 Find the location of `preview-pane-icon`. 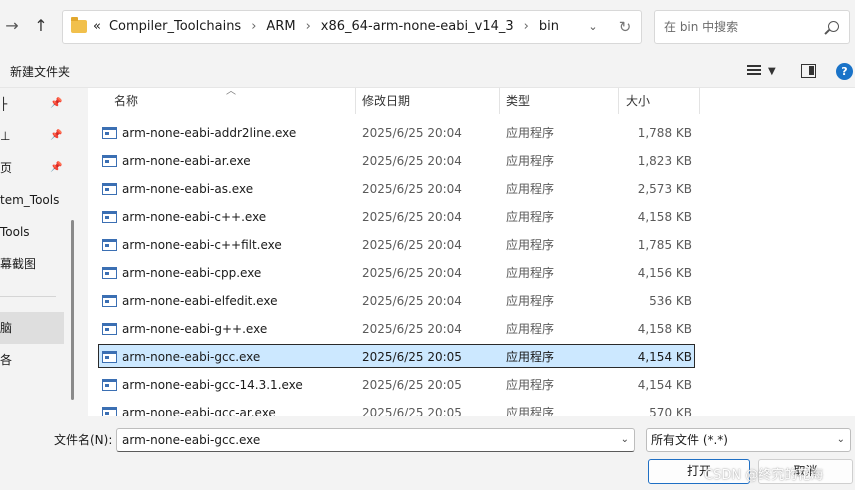

preview-pane-icon is located at coordinates (808, 71).